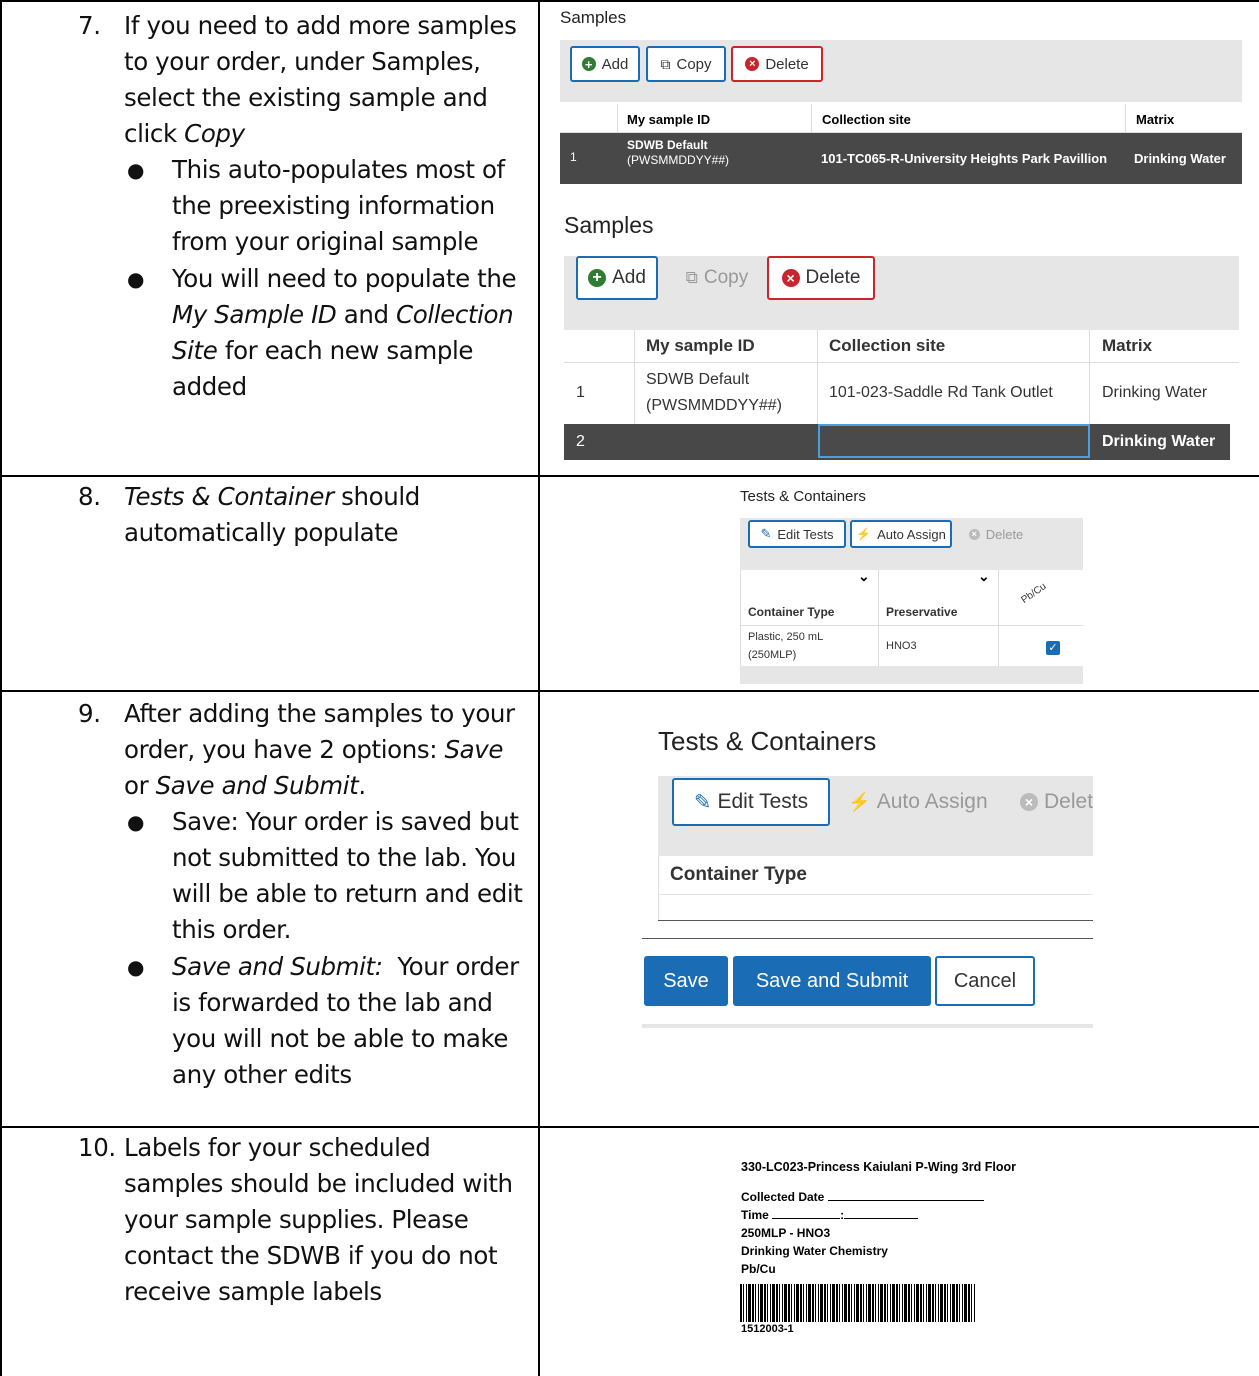 The width and height of the screenshot is (1259, 1376). Describe the element at coordinates (694, 64) in the screenshot. I see `copy-label: Copy` at that location.